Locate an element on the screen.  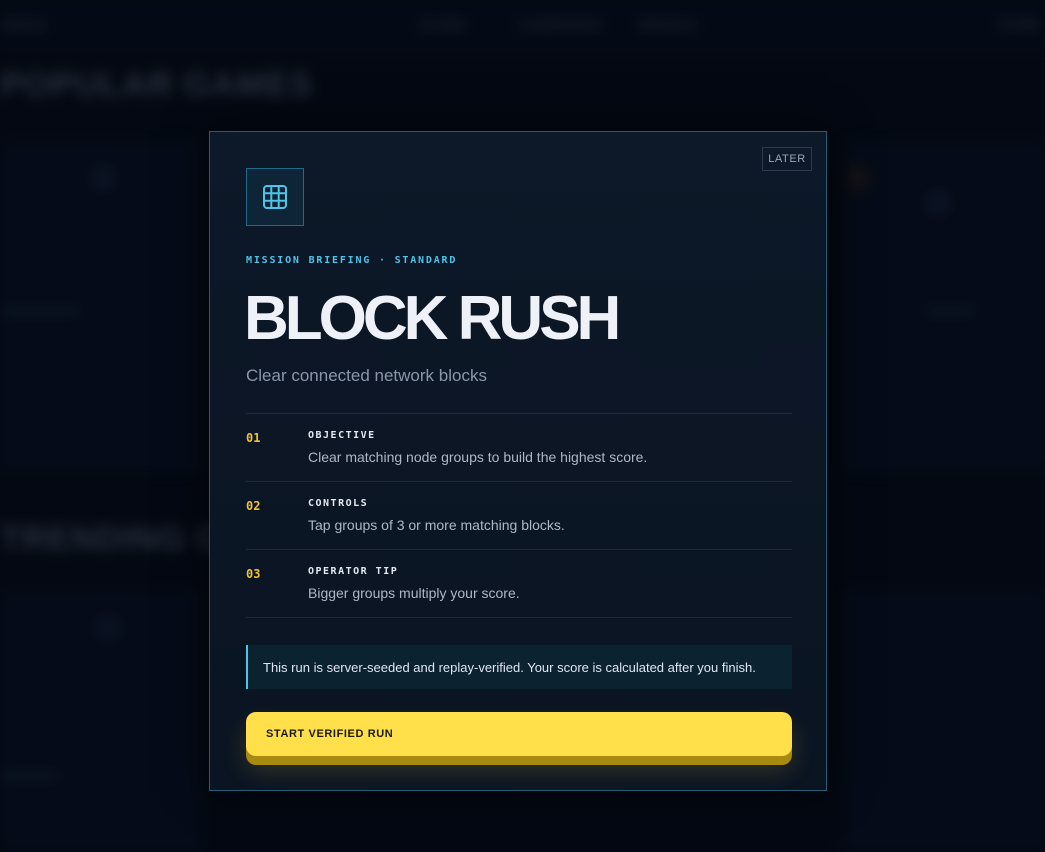
game-subtitle: Clear connected network blocks is located at coordinates (366, 375).